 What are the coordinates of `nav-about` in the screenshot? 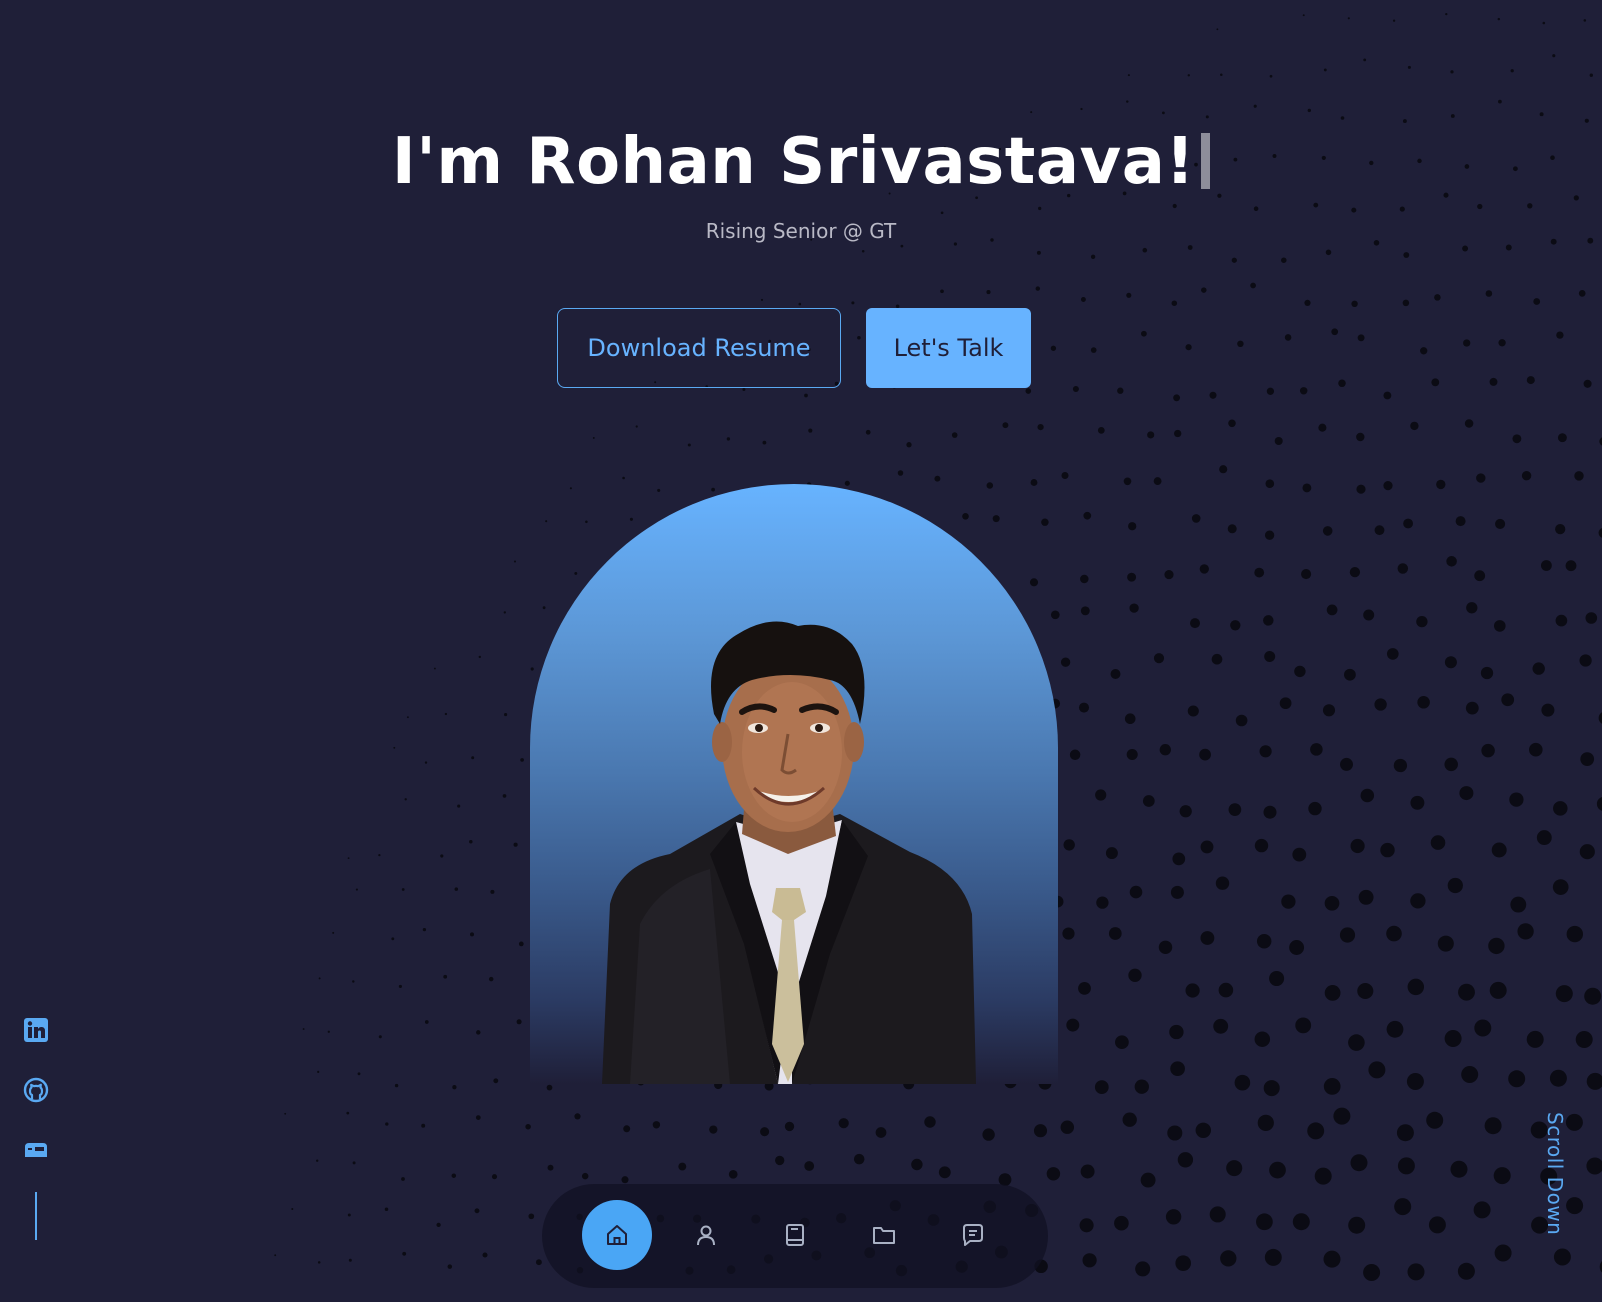 It's located at (706, 1235).